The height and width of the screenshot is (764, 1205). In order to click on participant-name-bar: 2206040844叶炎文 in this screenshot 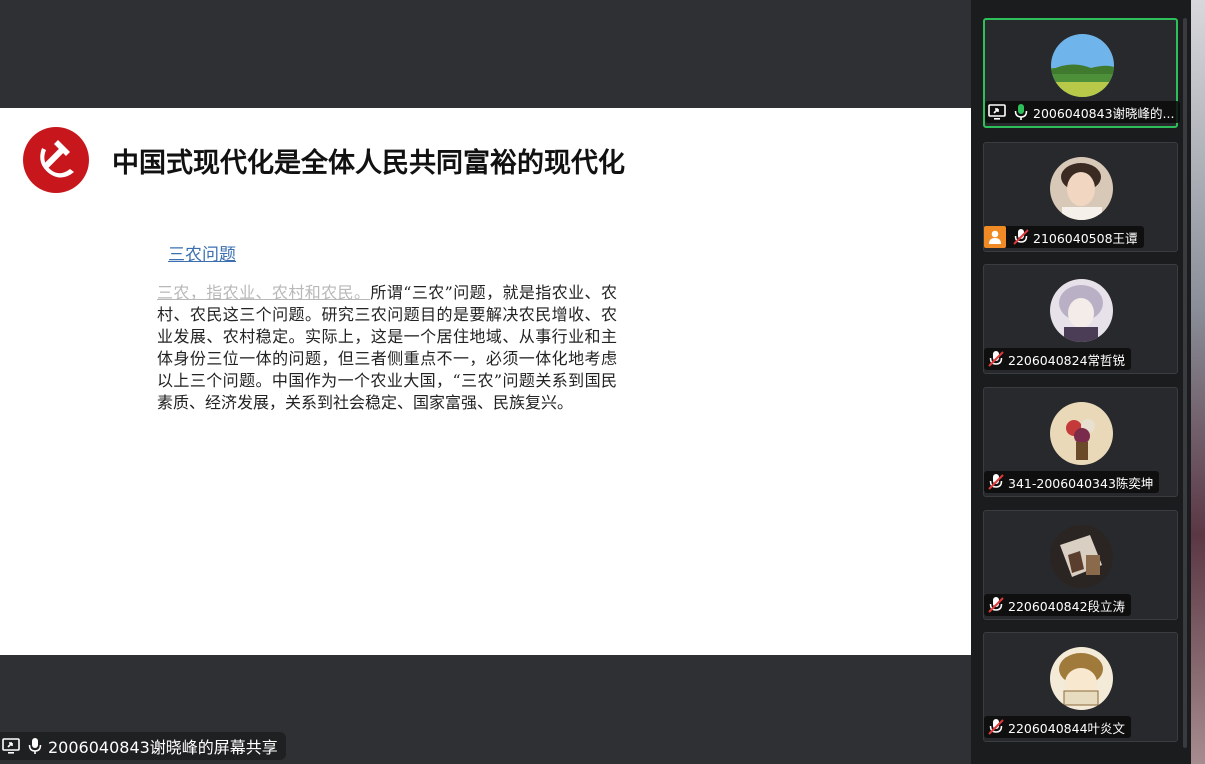, I will do `click(1058, 727)`.